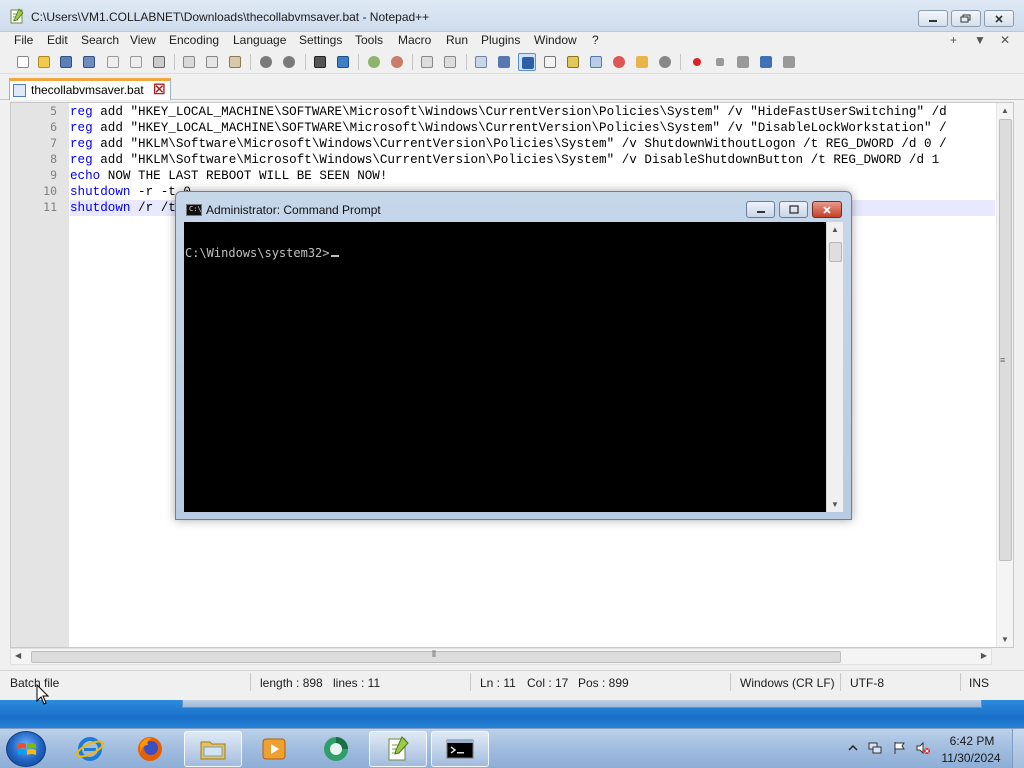  Describe the element at coordinates (266, 62) in the screenshot. I see `undo-icon` at that location.